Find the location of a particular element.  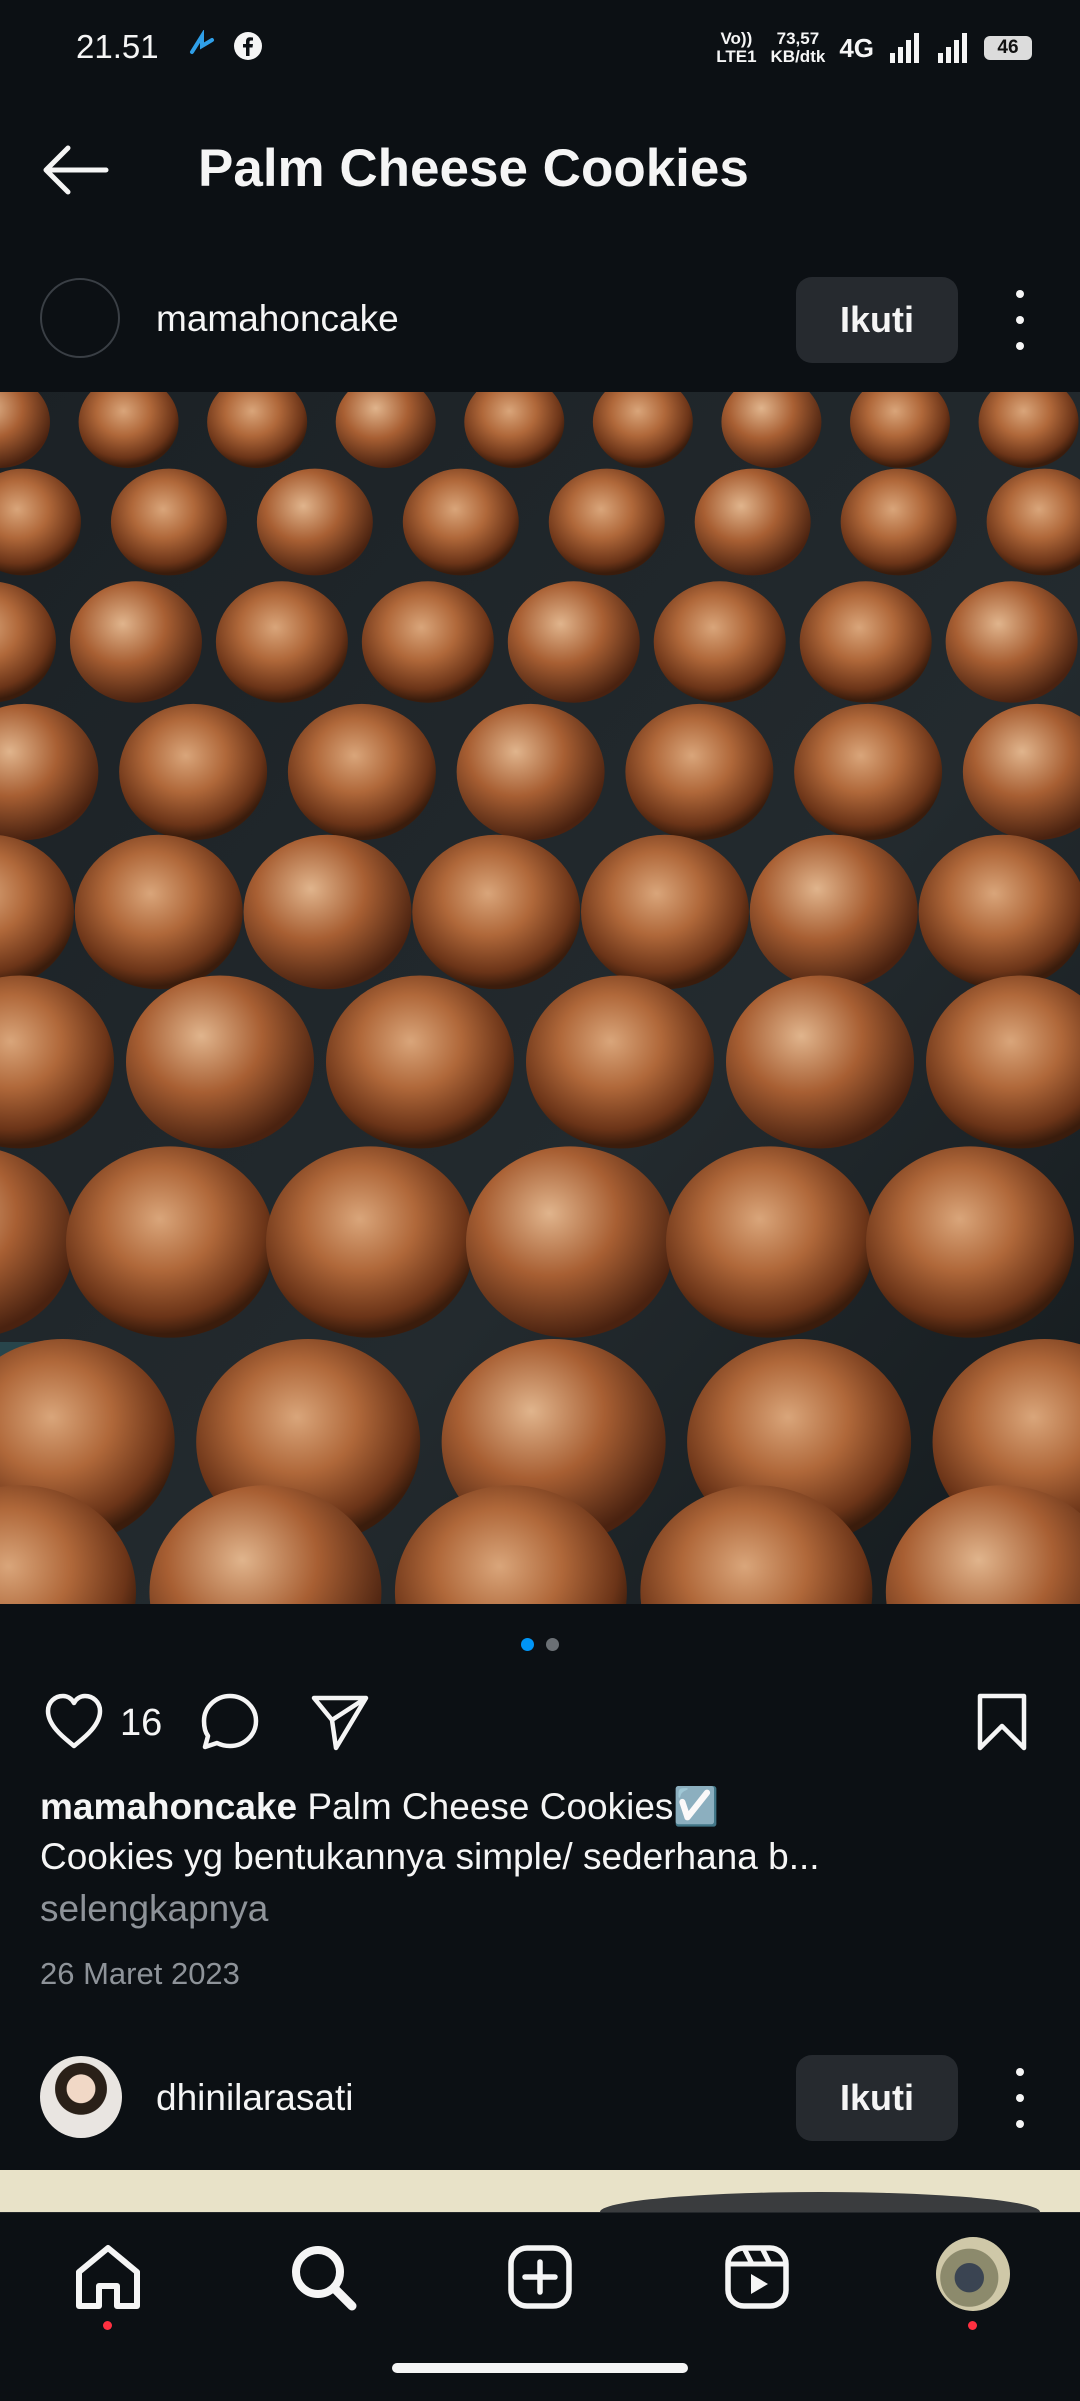

next-author-username: dhinilarasati is located at coordinates (254, 2098).